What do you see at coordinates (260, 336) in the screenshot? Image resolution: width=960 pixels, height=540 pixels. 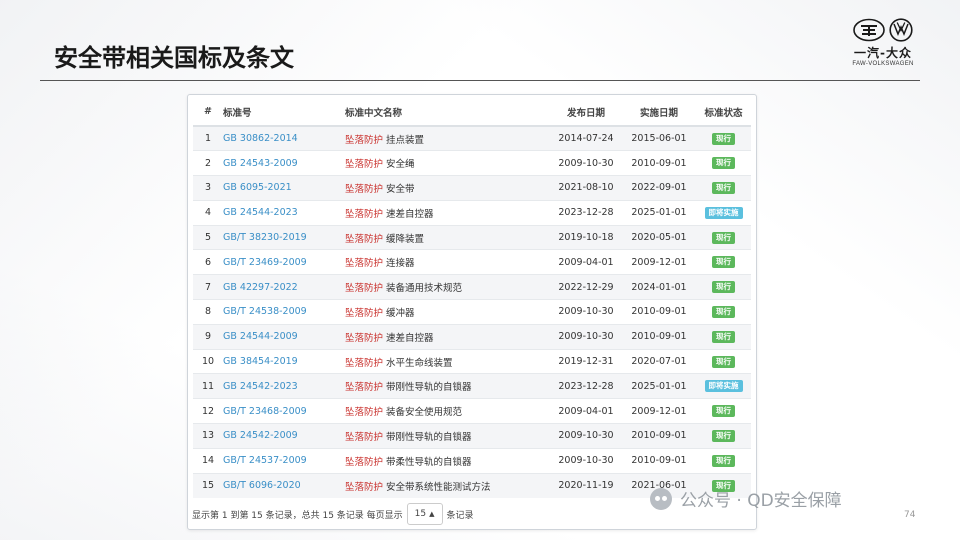 I see `standard-code-text: GB 24544-2009` at bounding box center [260, 336].